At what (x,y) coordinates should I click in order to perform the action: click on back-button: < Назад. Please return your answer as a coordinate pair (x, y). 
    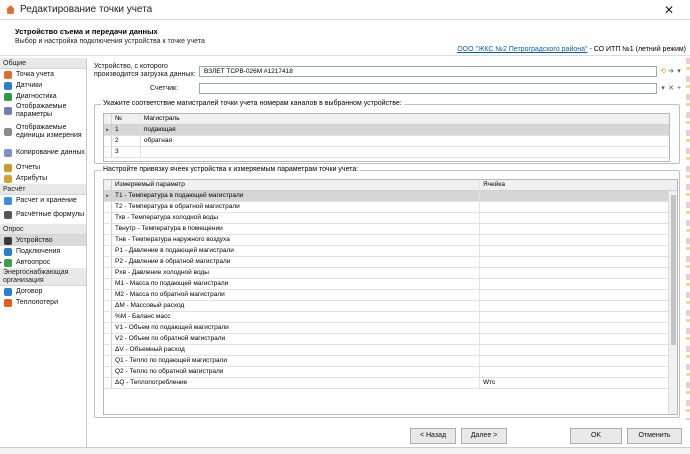
    Looking at the image, I should click on (433, 436).